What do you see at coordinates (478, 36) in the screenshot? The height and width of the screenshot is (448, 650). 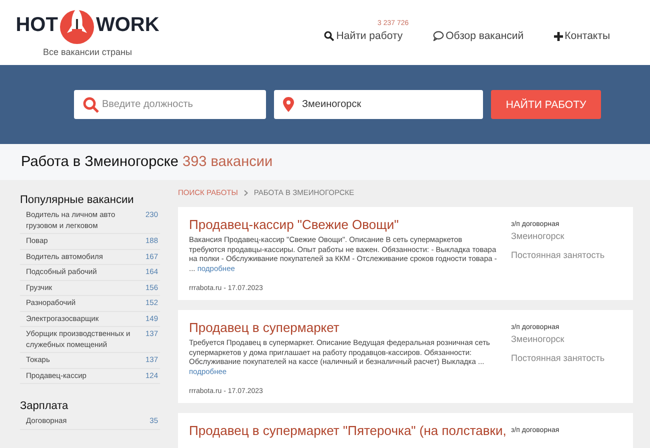 I see `nav-link: Обзор вакансий` at bounding box center [478, 36].